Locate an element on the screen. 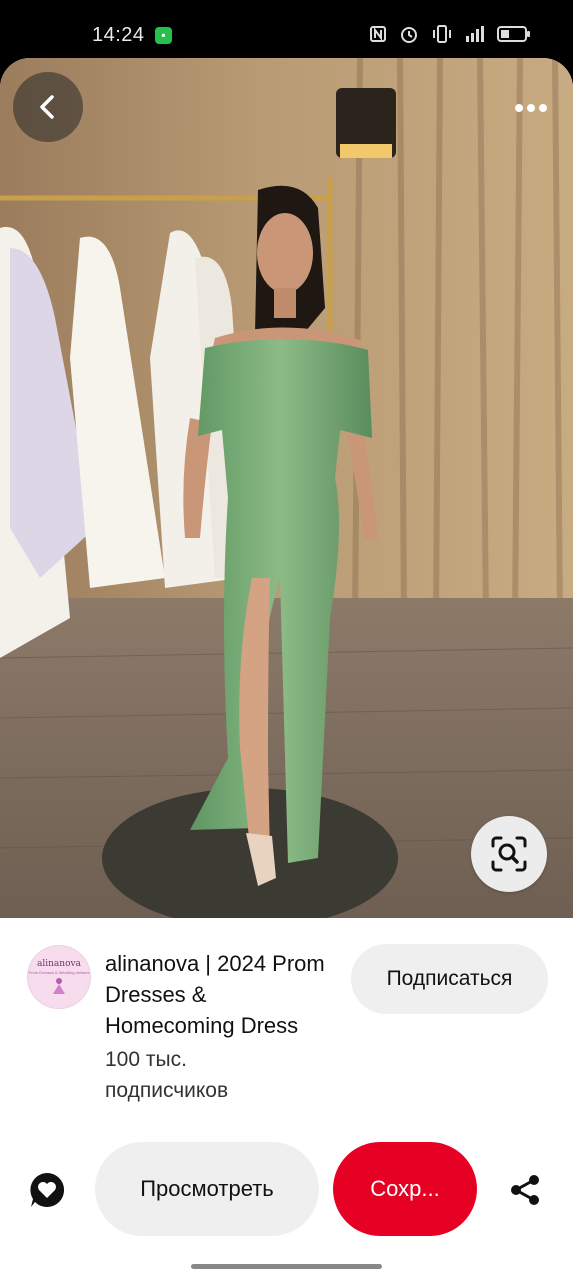 The image size is (573, 1280). avatar-figure-icon is located at coordinates (59, 986).